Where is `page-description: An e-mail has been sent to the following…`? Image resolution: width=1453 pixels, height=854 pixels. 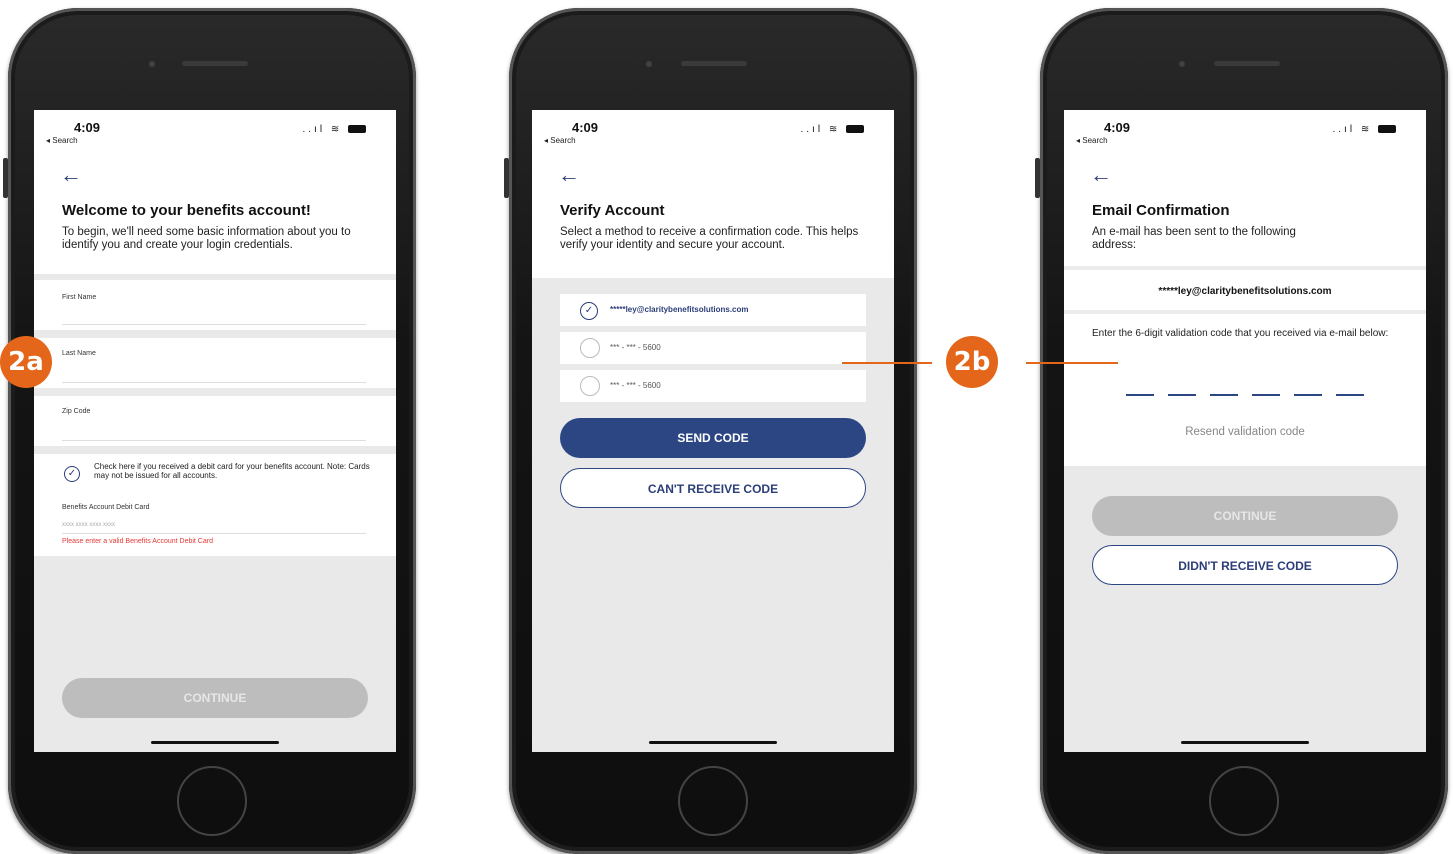
page-description: An e-mail has been sent to the following… is located at coordinates (1194, 238).